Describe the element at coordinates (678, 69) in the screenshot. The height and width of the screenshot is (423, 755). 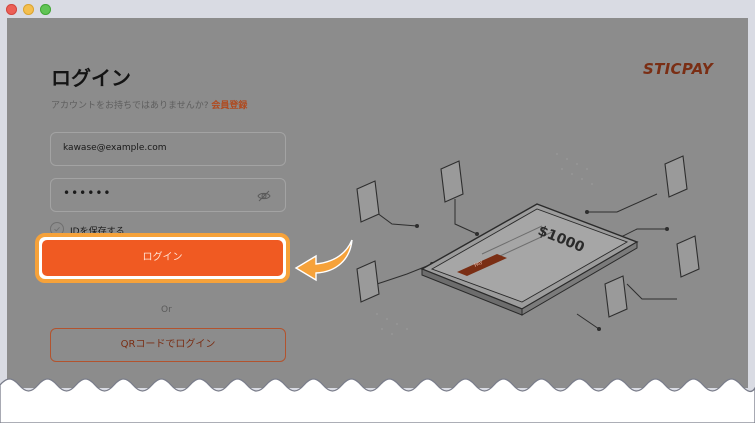
I see `sticpay-logo: STICPAY` at that location.